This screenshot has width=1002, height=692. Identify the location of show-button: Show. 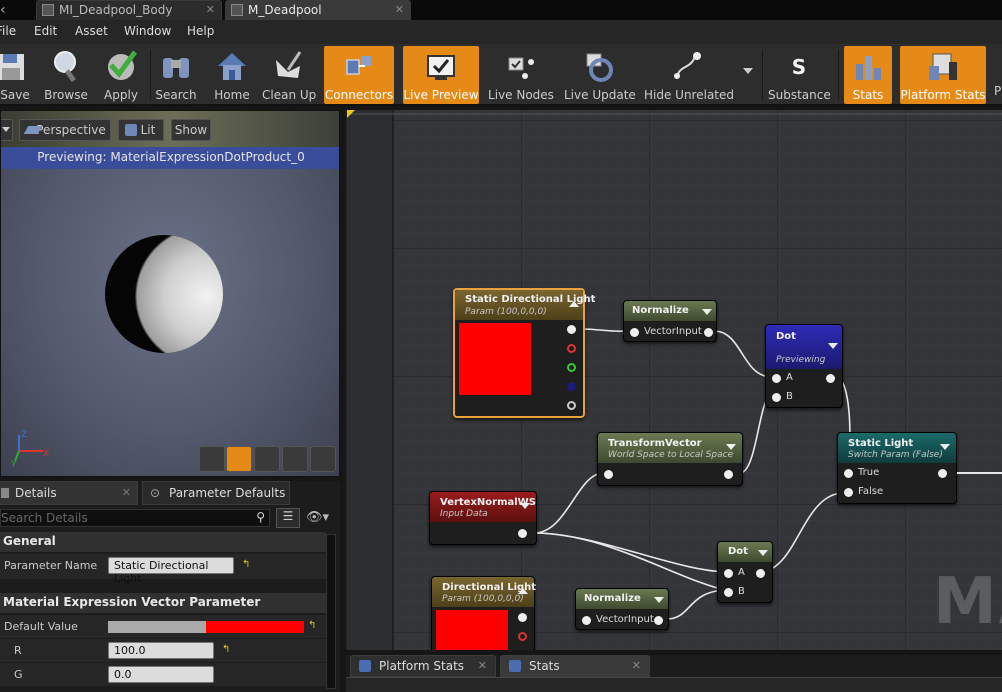
(191, 130).